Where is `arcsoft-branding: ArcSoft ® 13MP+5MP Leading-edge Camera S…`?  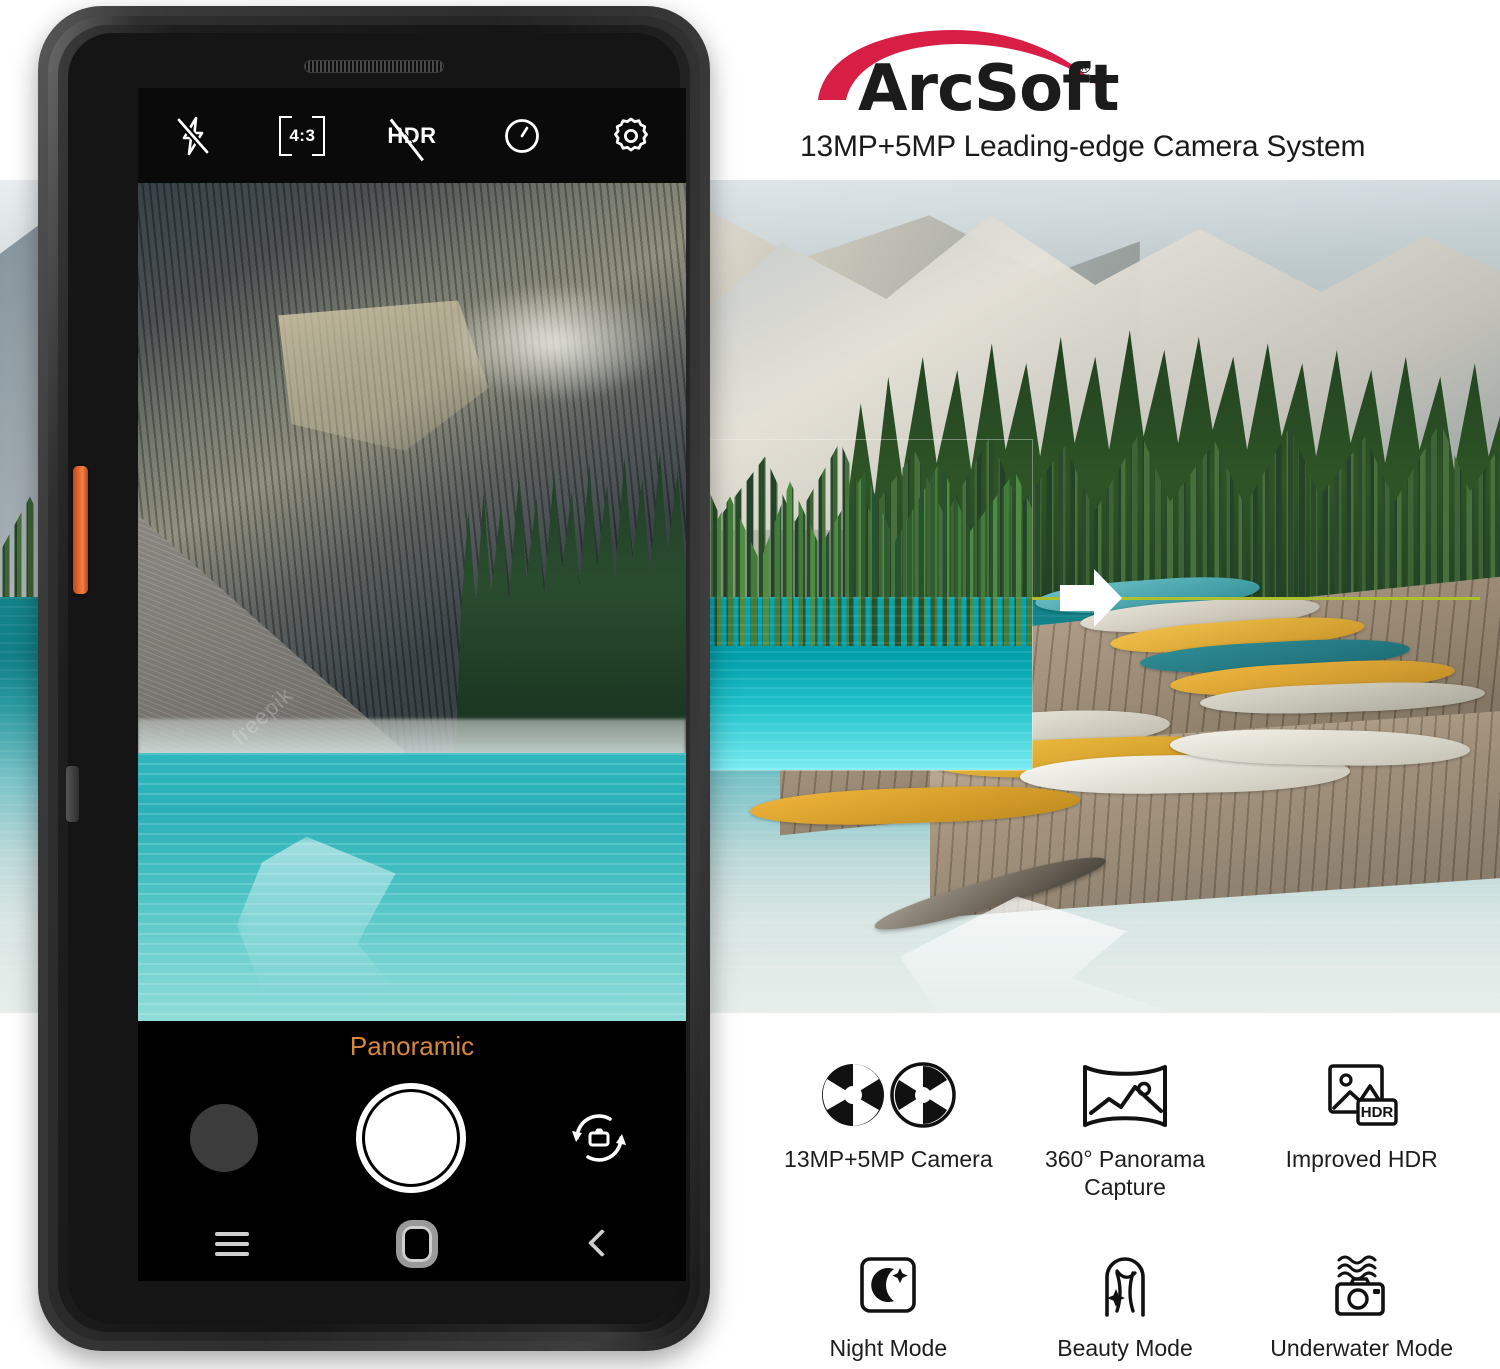
arcsoft-branding: ArcSoft ® 13MP+5MP Leading-edge Camera S… is located at coordinates (1110, 93).